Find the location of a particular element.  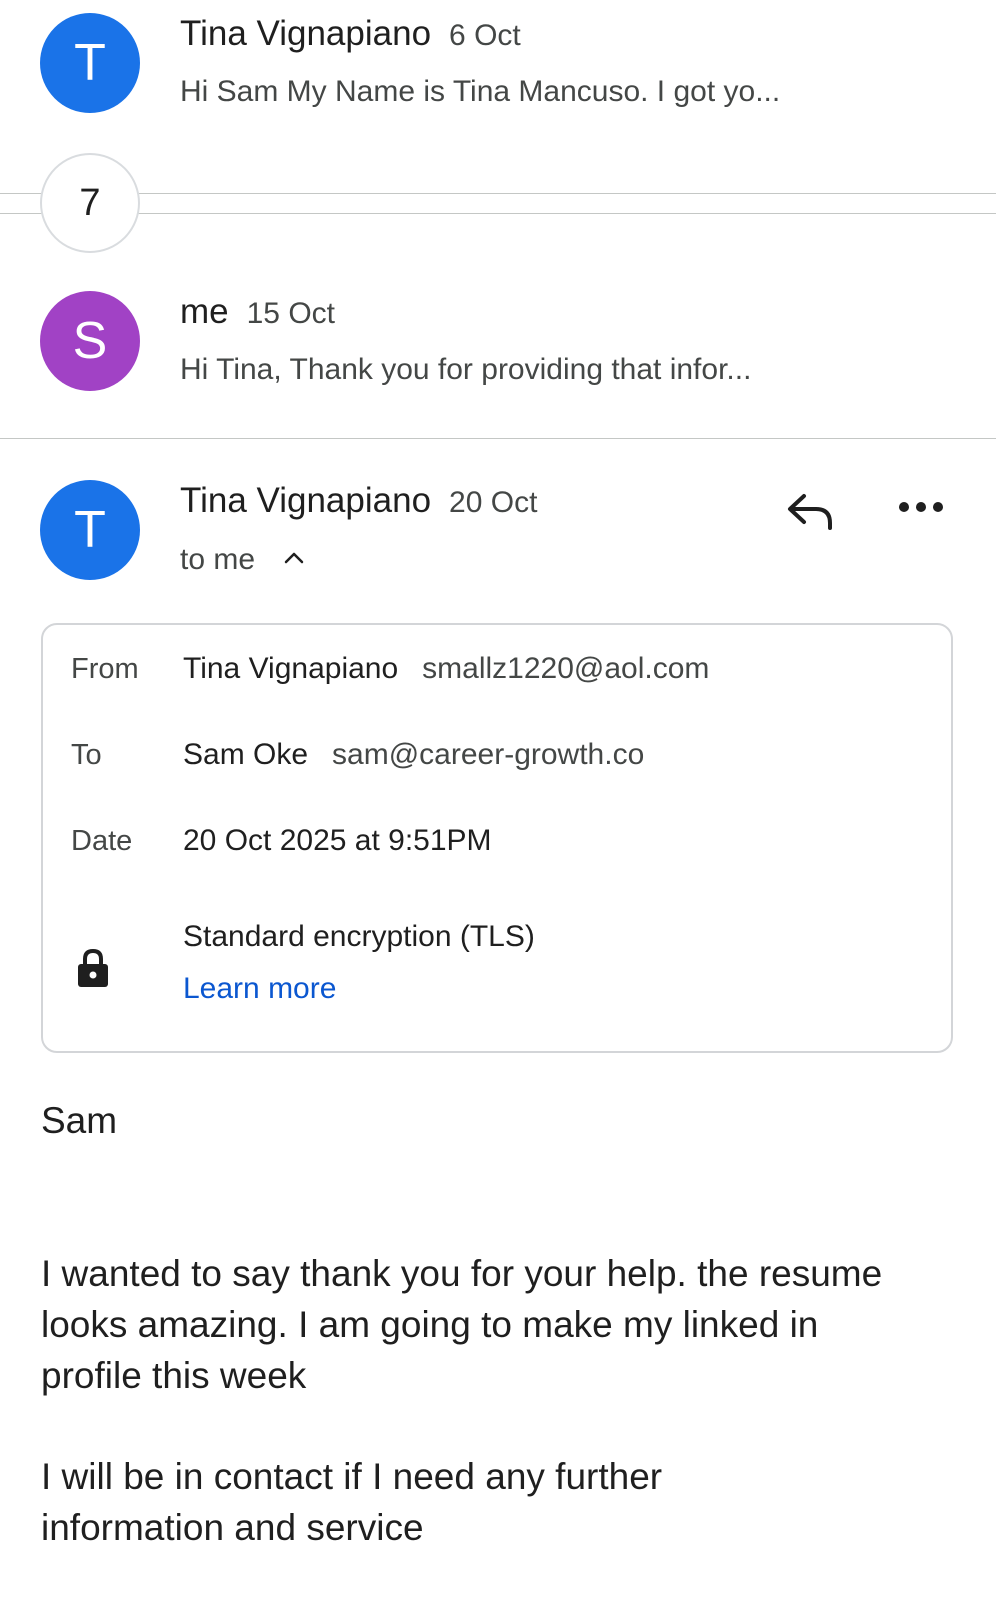

recipient-toggle: to me is located at coordinates (242, 560).